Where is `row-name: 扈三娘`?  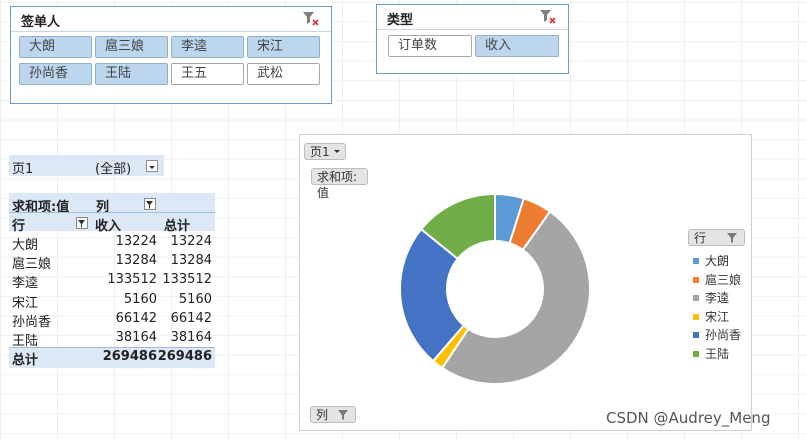
row-name: 扈三娘 is located at coordinates (32, 265).